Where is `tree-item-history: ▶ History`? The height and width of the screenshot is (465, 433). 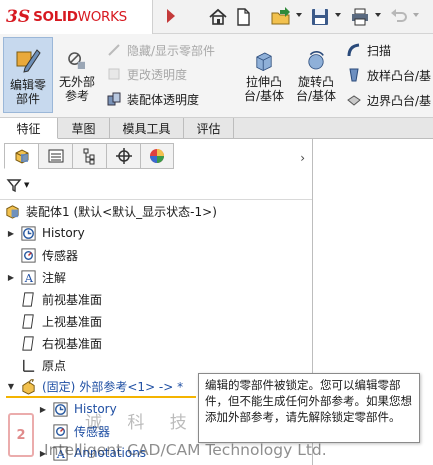
tree-item-history: ▶ History is located at coordinates (45, 233).